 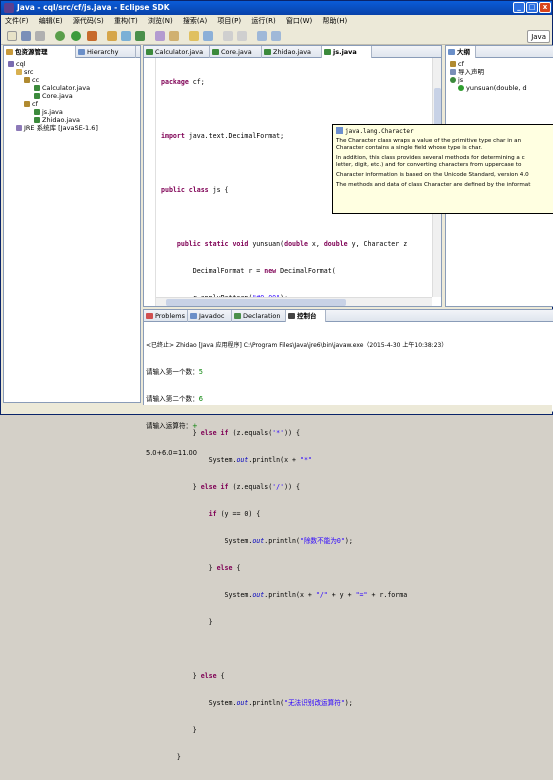 I want to click on outline-icon, so click(x=451, y=52).